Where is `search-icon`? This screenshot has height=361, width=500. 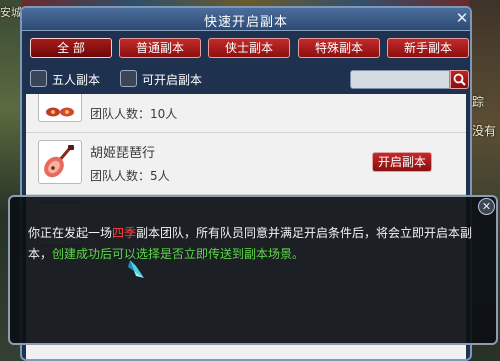 search-icon is located at coordinates (459, 79).